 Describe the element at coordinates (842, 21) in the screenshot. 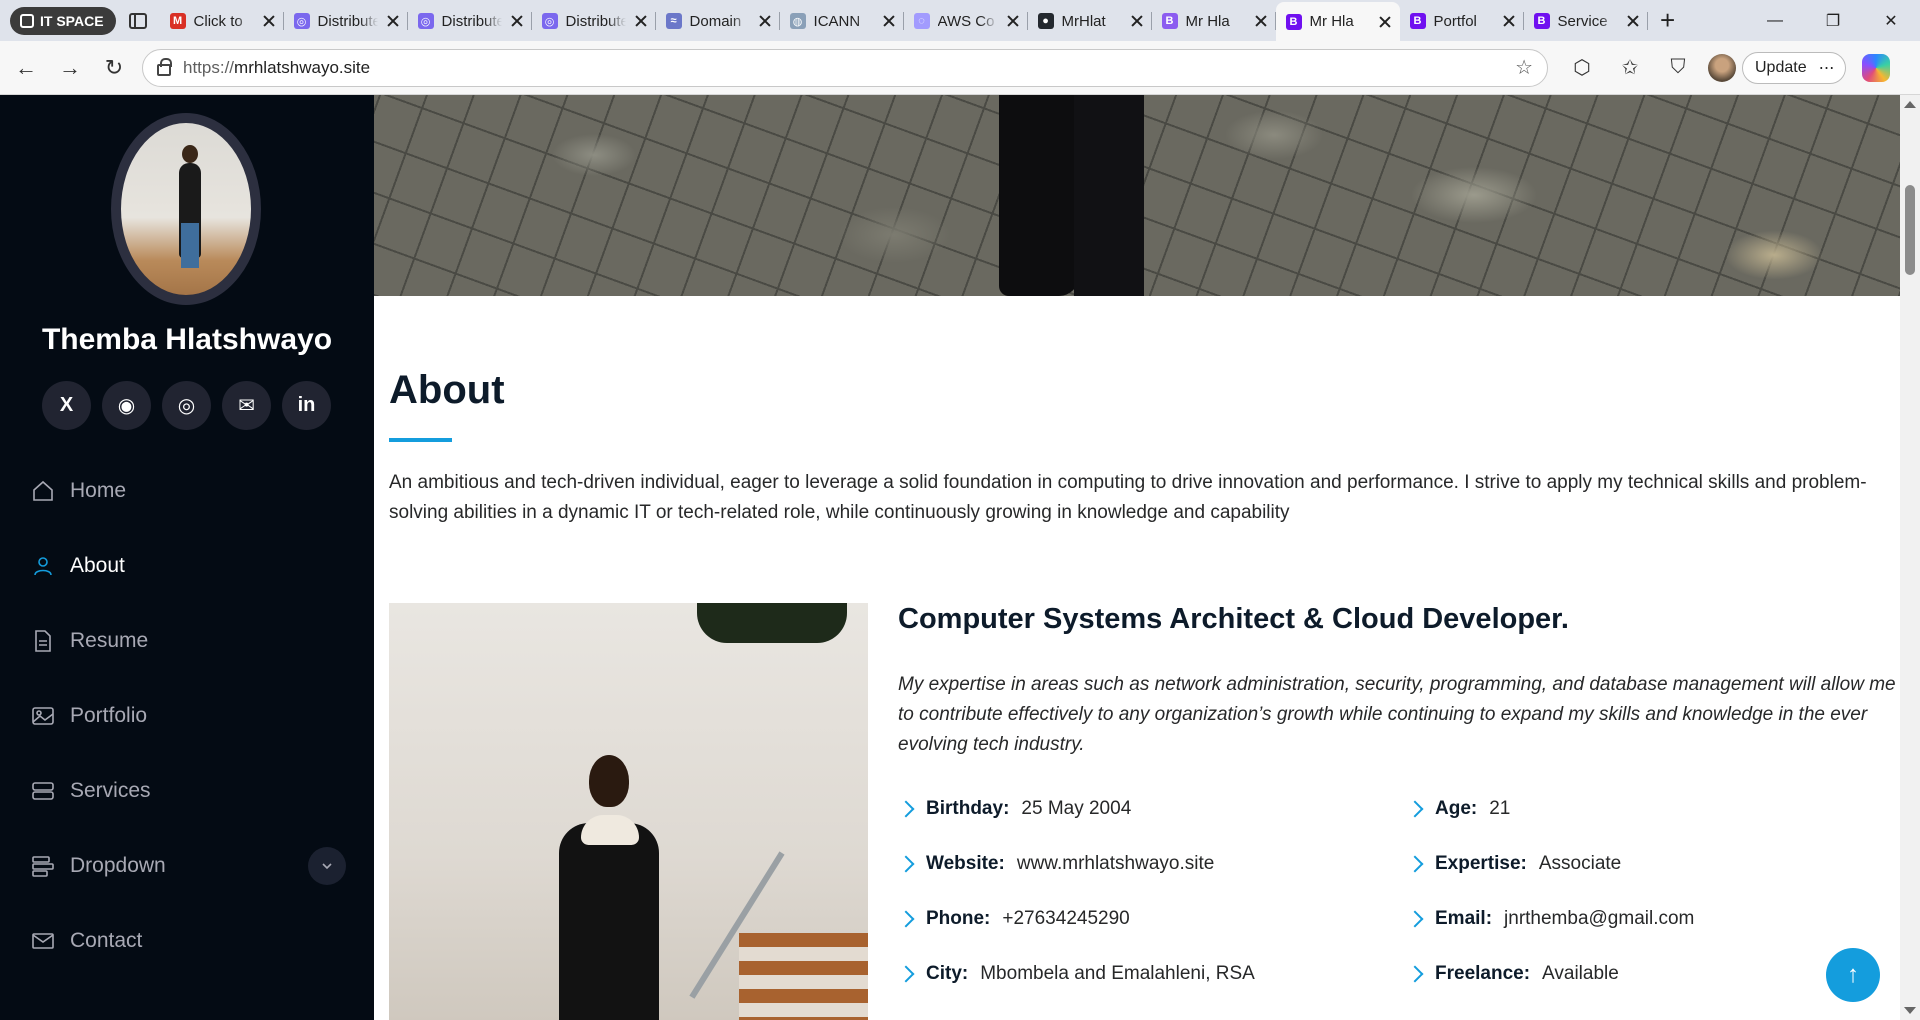

I see `browser-tab: ◍ ICANN` at that location.